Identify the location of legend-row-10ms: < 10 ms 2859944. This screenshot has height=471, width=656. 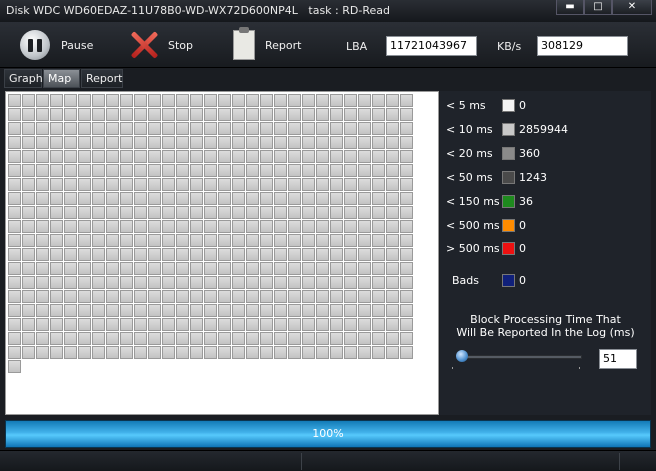
(546, 130).